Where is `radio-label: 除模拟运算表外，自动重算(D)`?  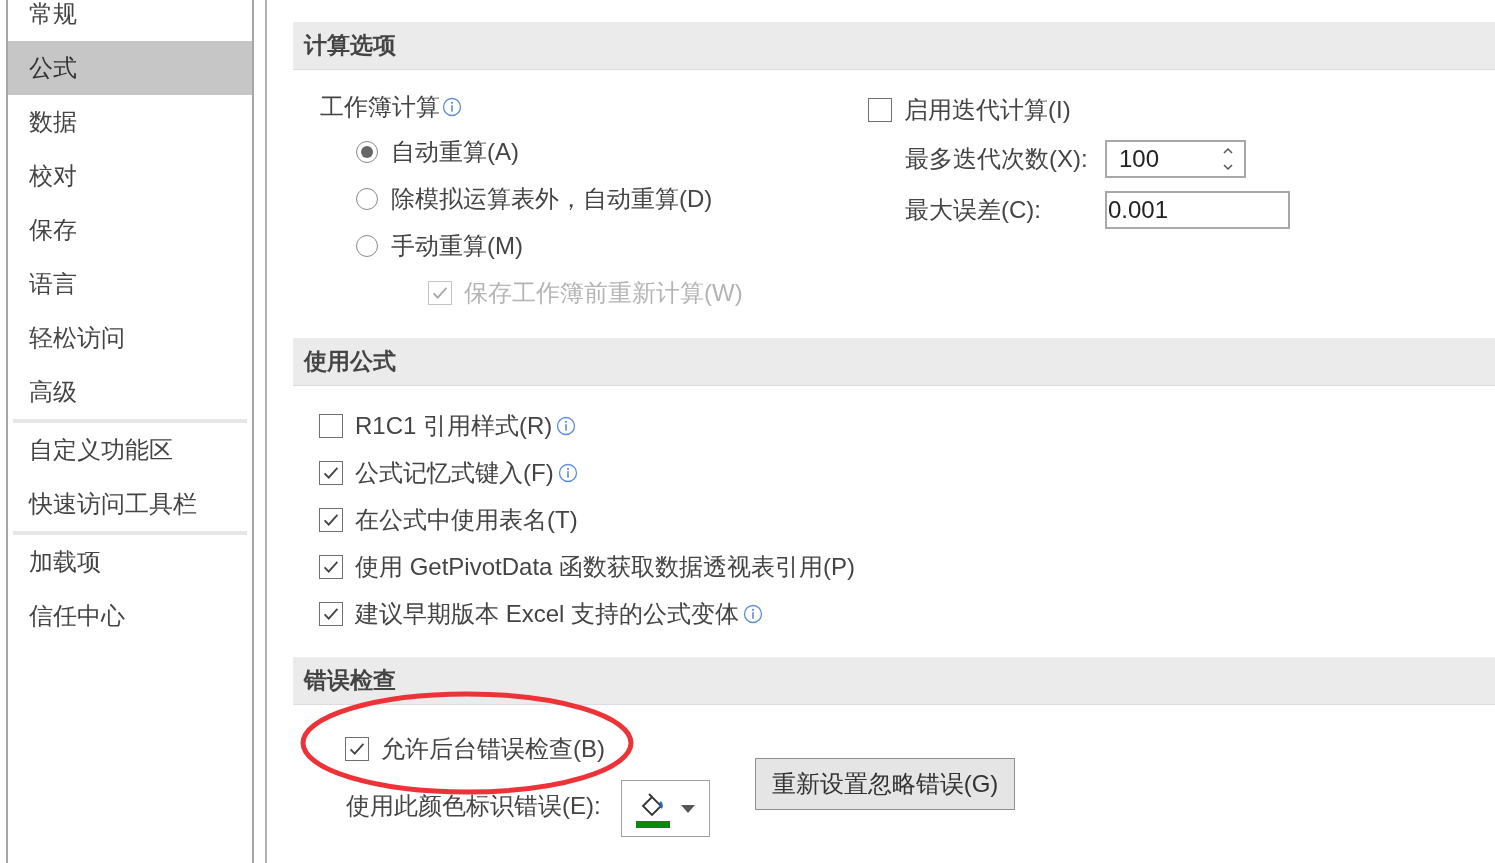 radio-label: 除模拟运算表外，自动重算(D) is located at coordinates (552, 198).